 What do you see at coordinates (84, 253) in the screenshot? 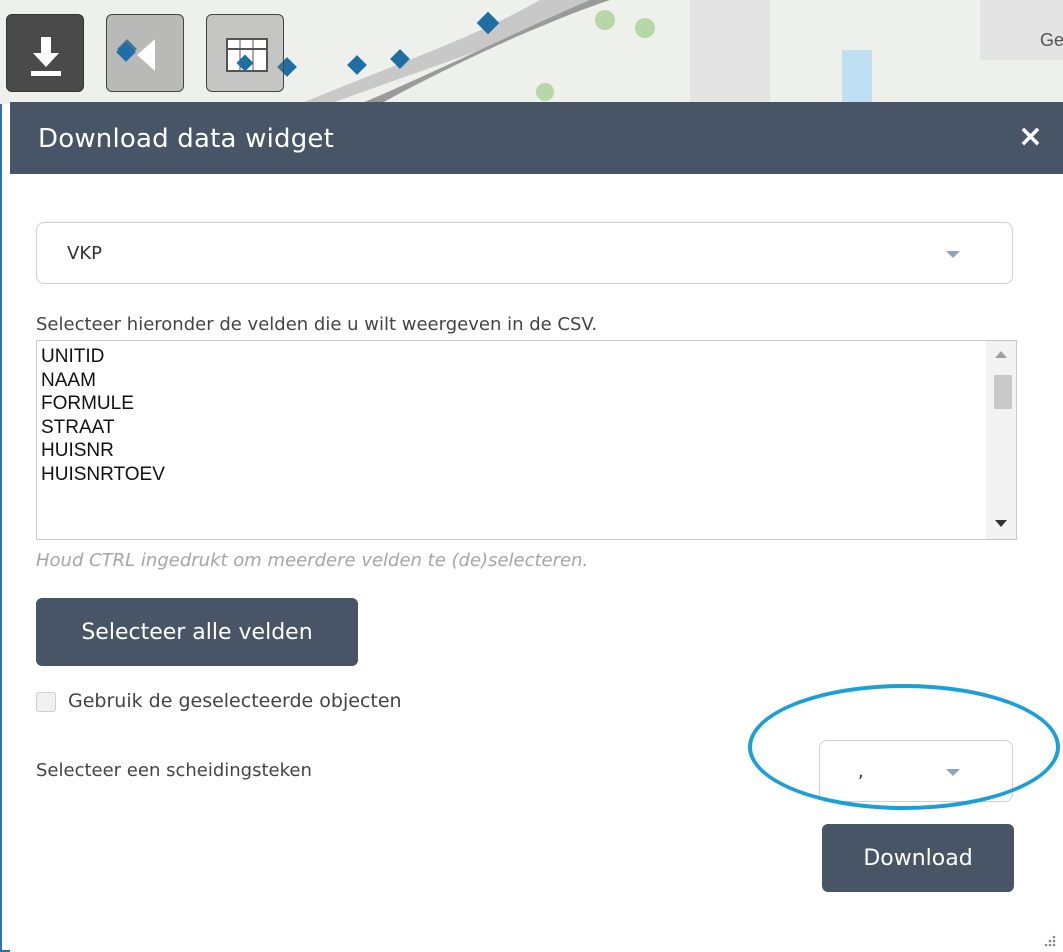
I see `layer-select-value: VKP` at bounding box center [84, 253].